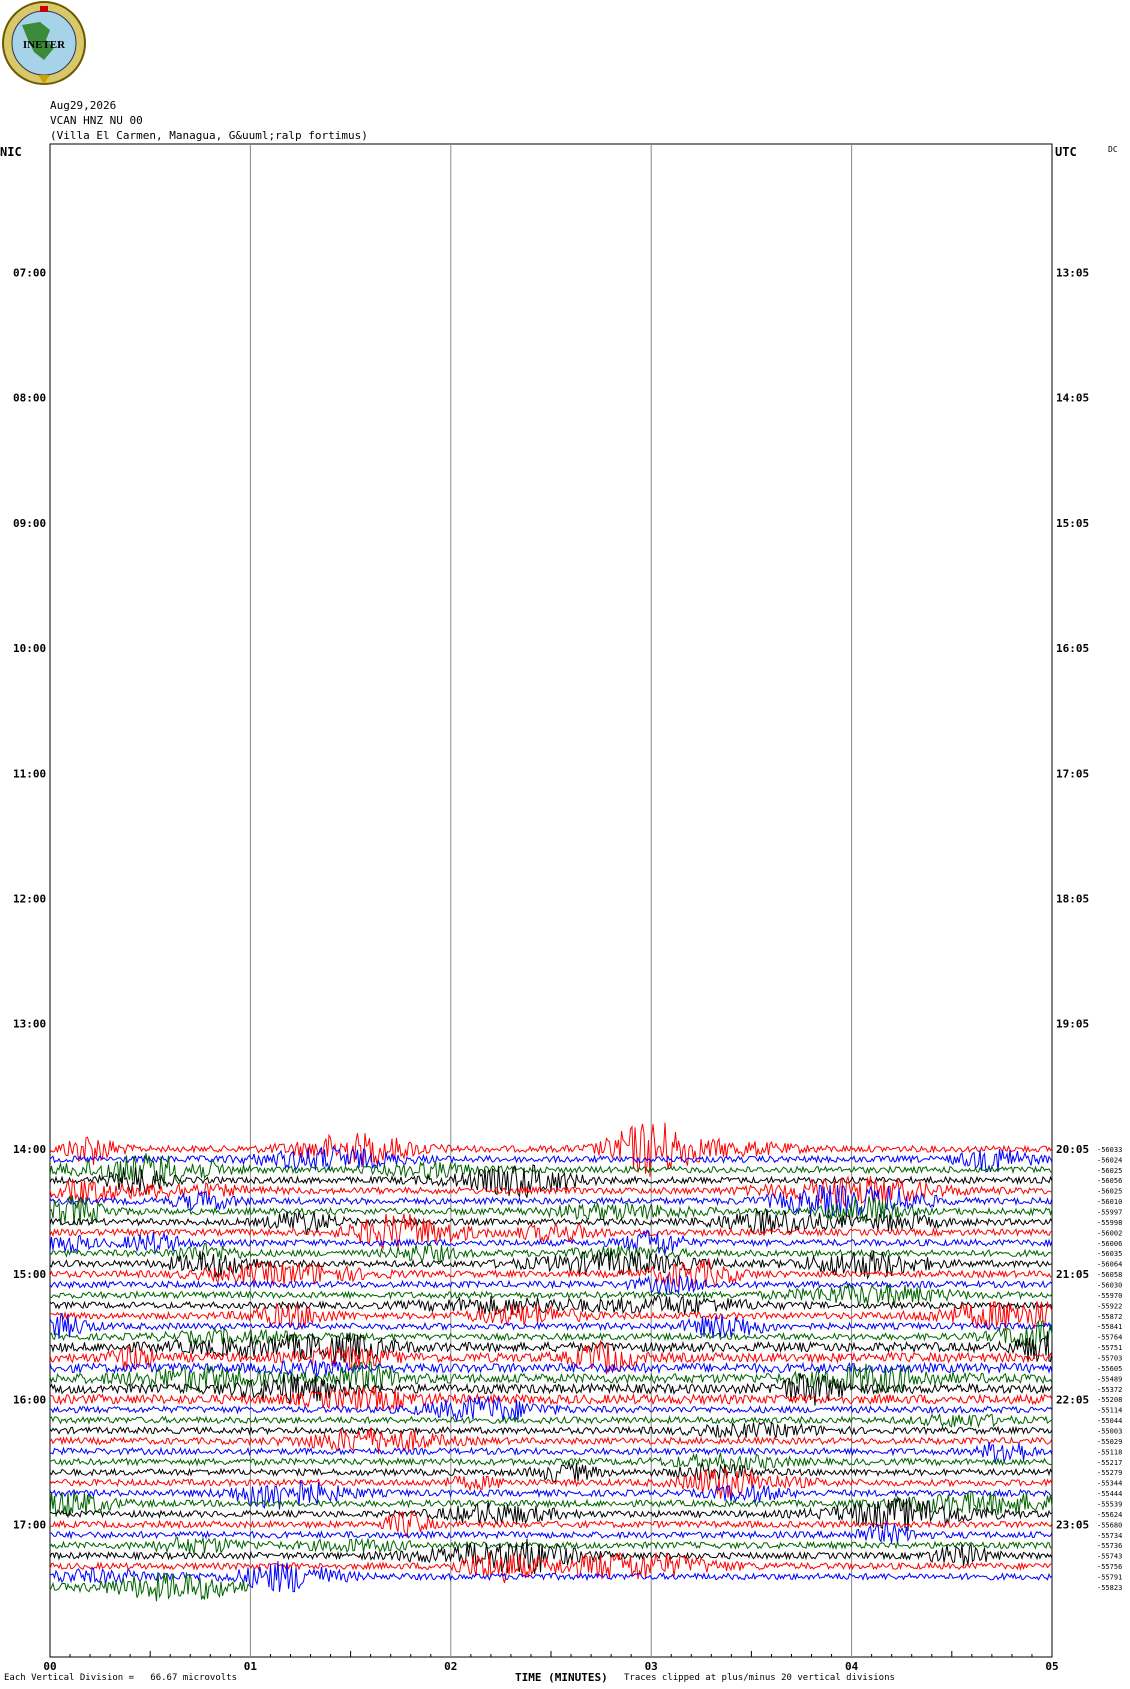  I want to click on local-hour-label: 10:00, so click(29, 648).